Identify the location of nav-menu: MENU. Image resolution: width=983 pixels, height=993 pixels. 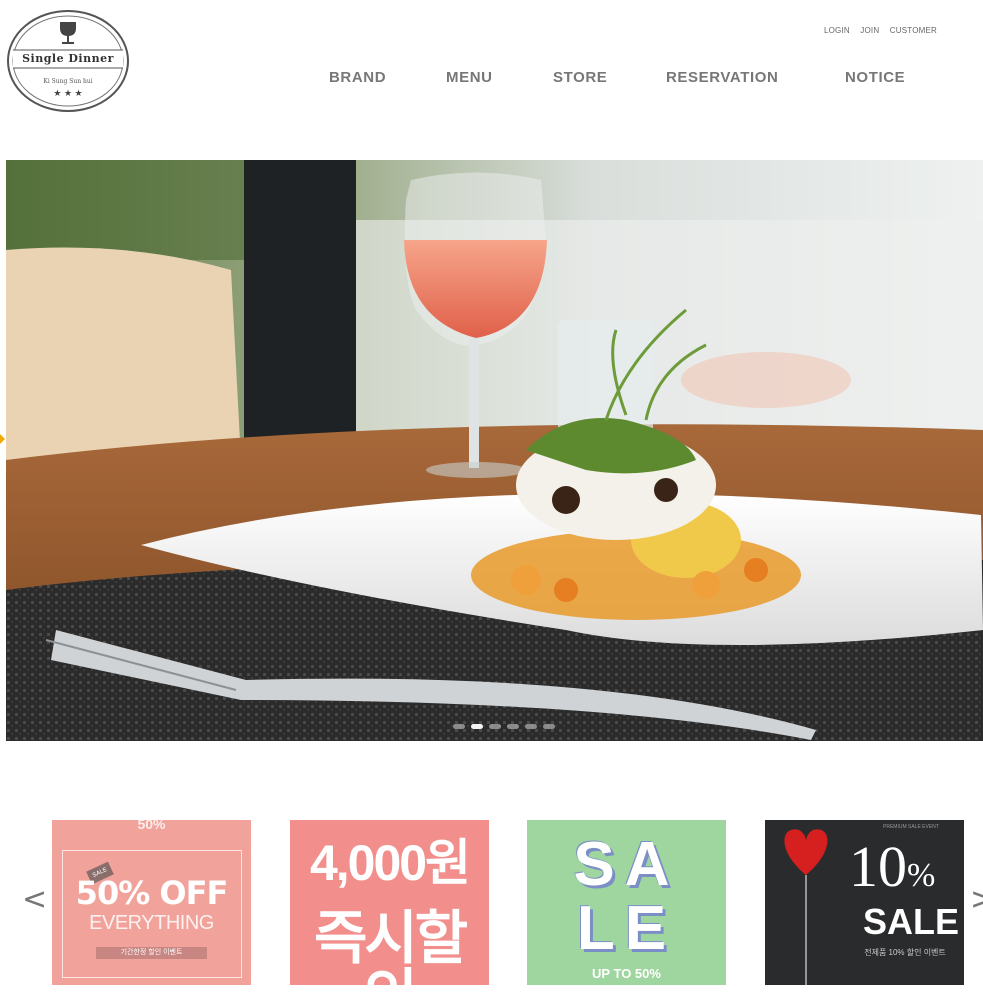
(469, 77).